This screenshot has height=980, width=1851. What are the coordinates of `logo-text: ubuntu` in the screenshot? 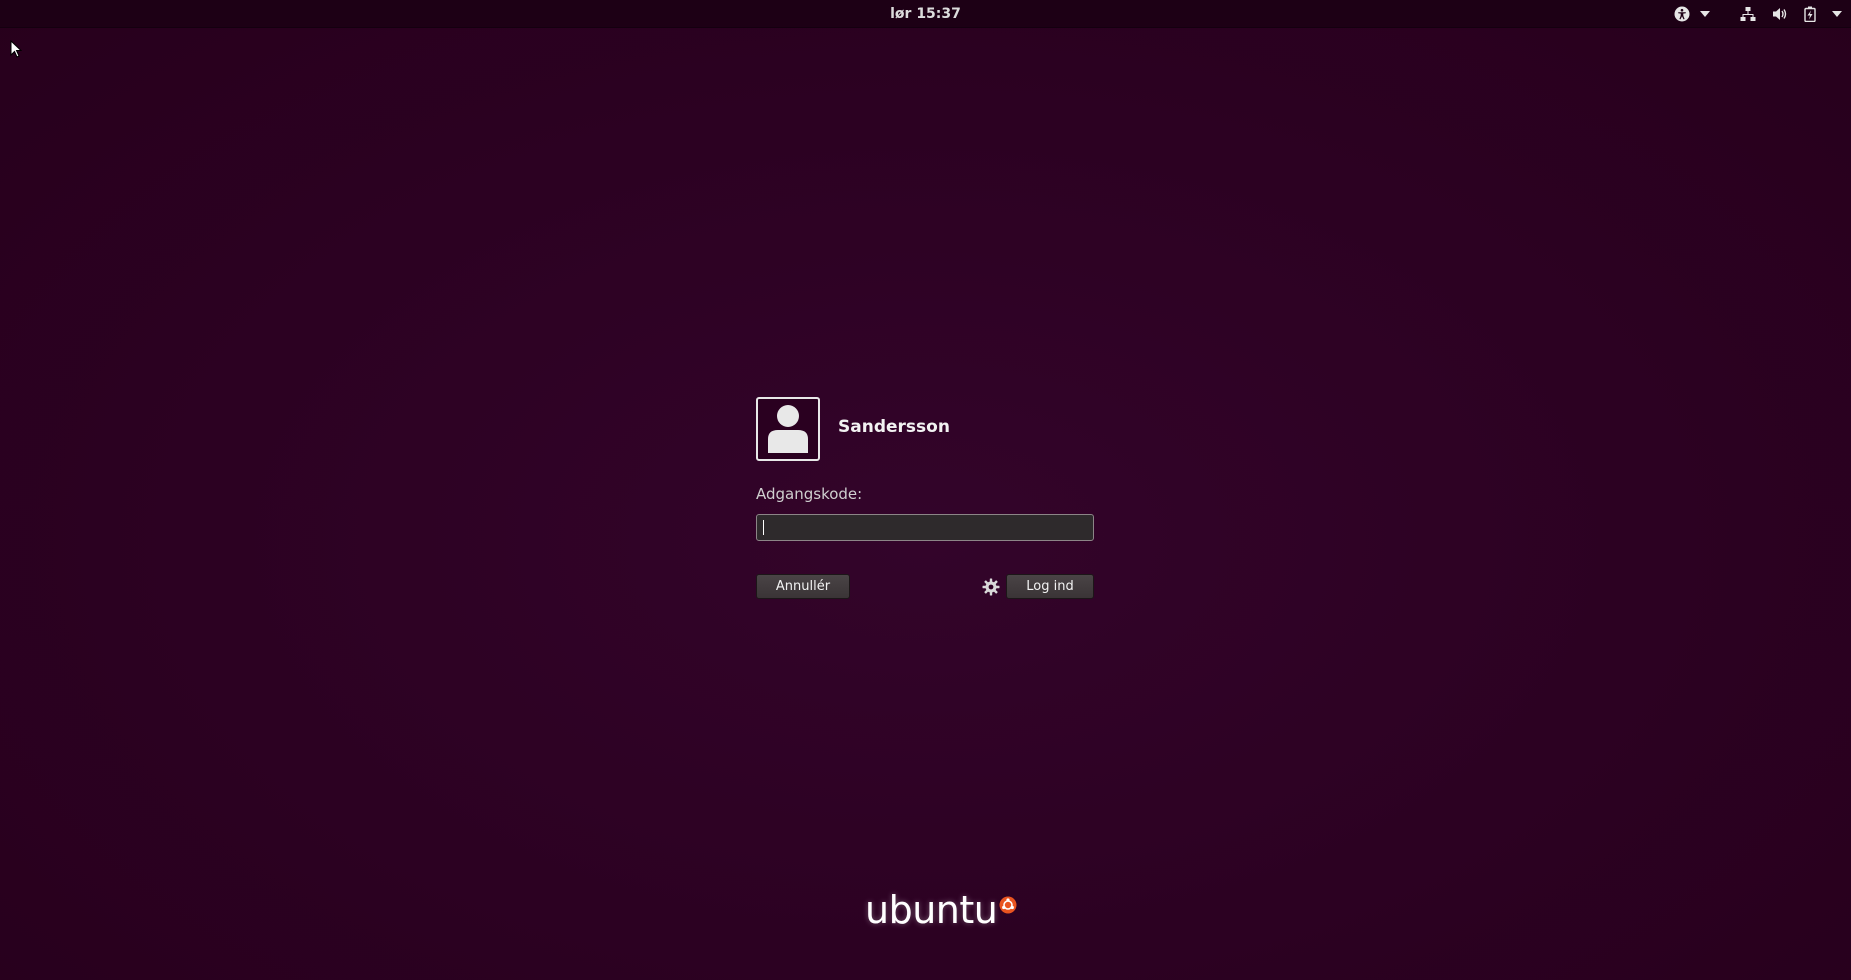 It's located at (931, 910).